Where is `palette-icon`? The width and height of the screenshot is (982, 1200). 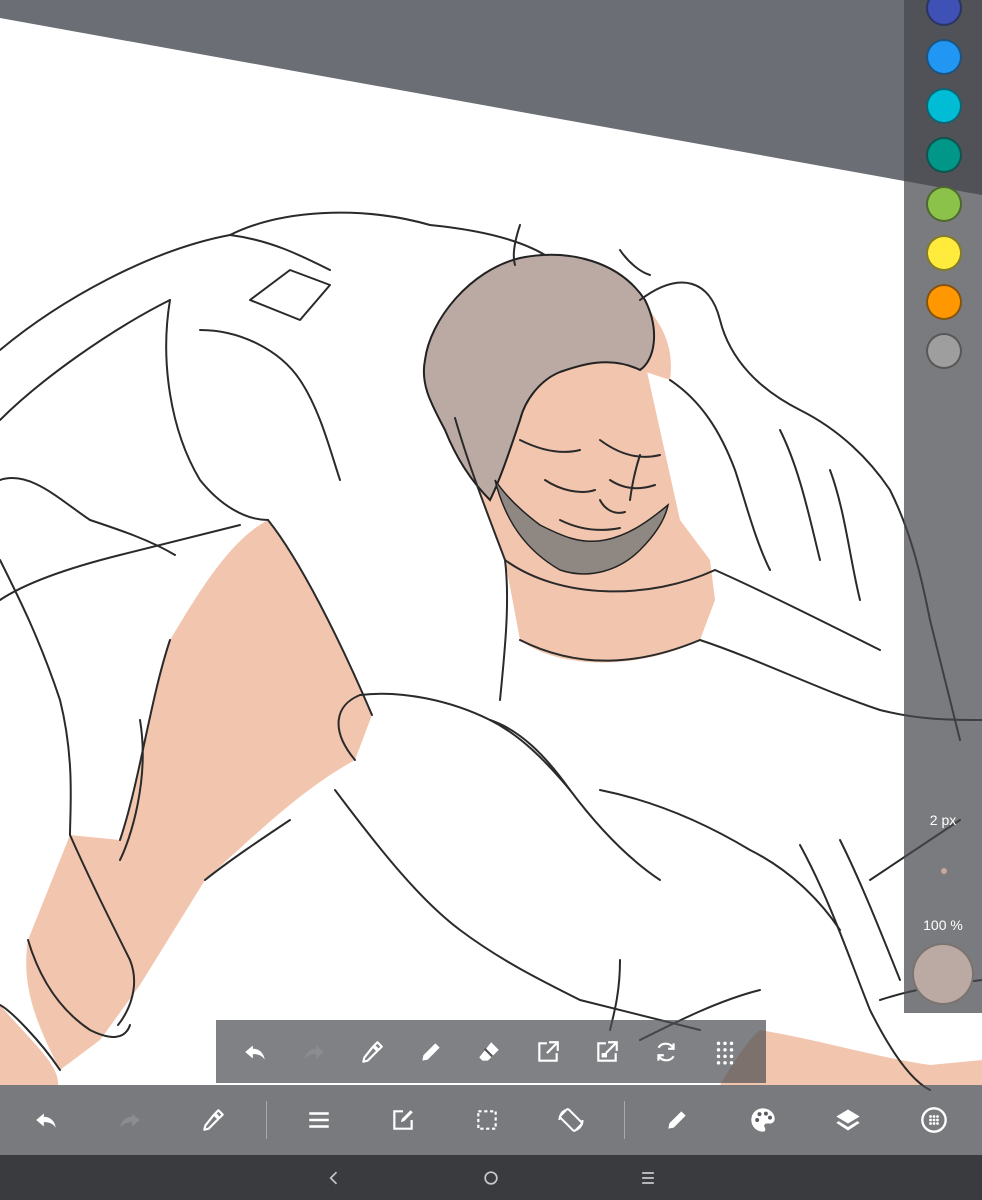
palette-icon is located at coordinates (763, 1120).